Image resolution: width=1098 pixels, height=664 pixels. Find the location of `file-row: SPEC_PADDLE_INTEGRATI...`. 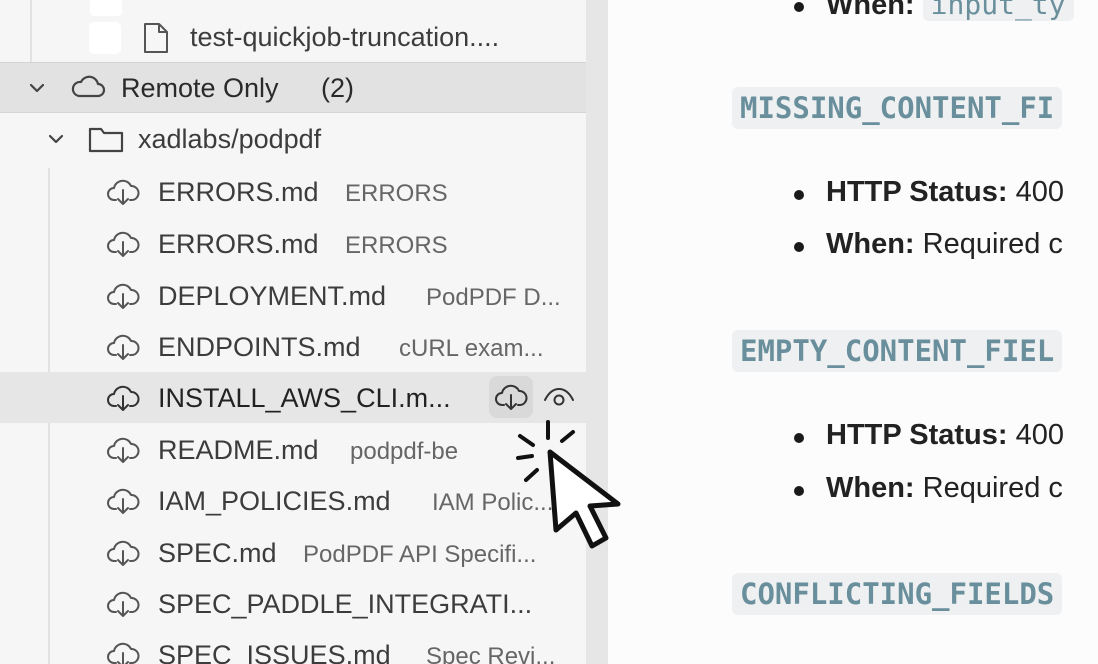

file-row: SPEC_PADDLE_INTEGRATI... is located at coordinates (304, 603).